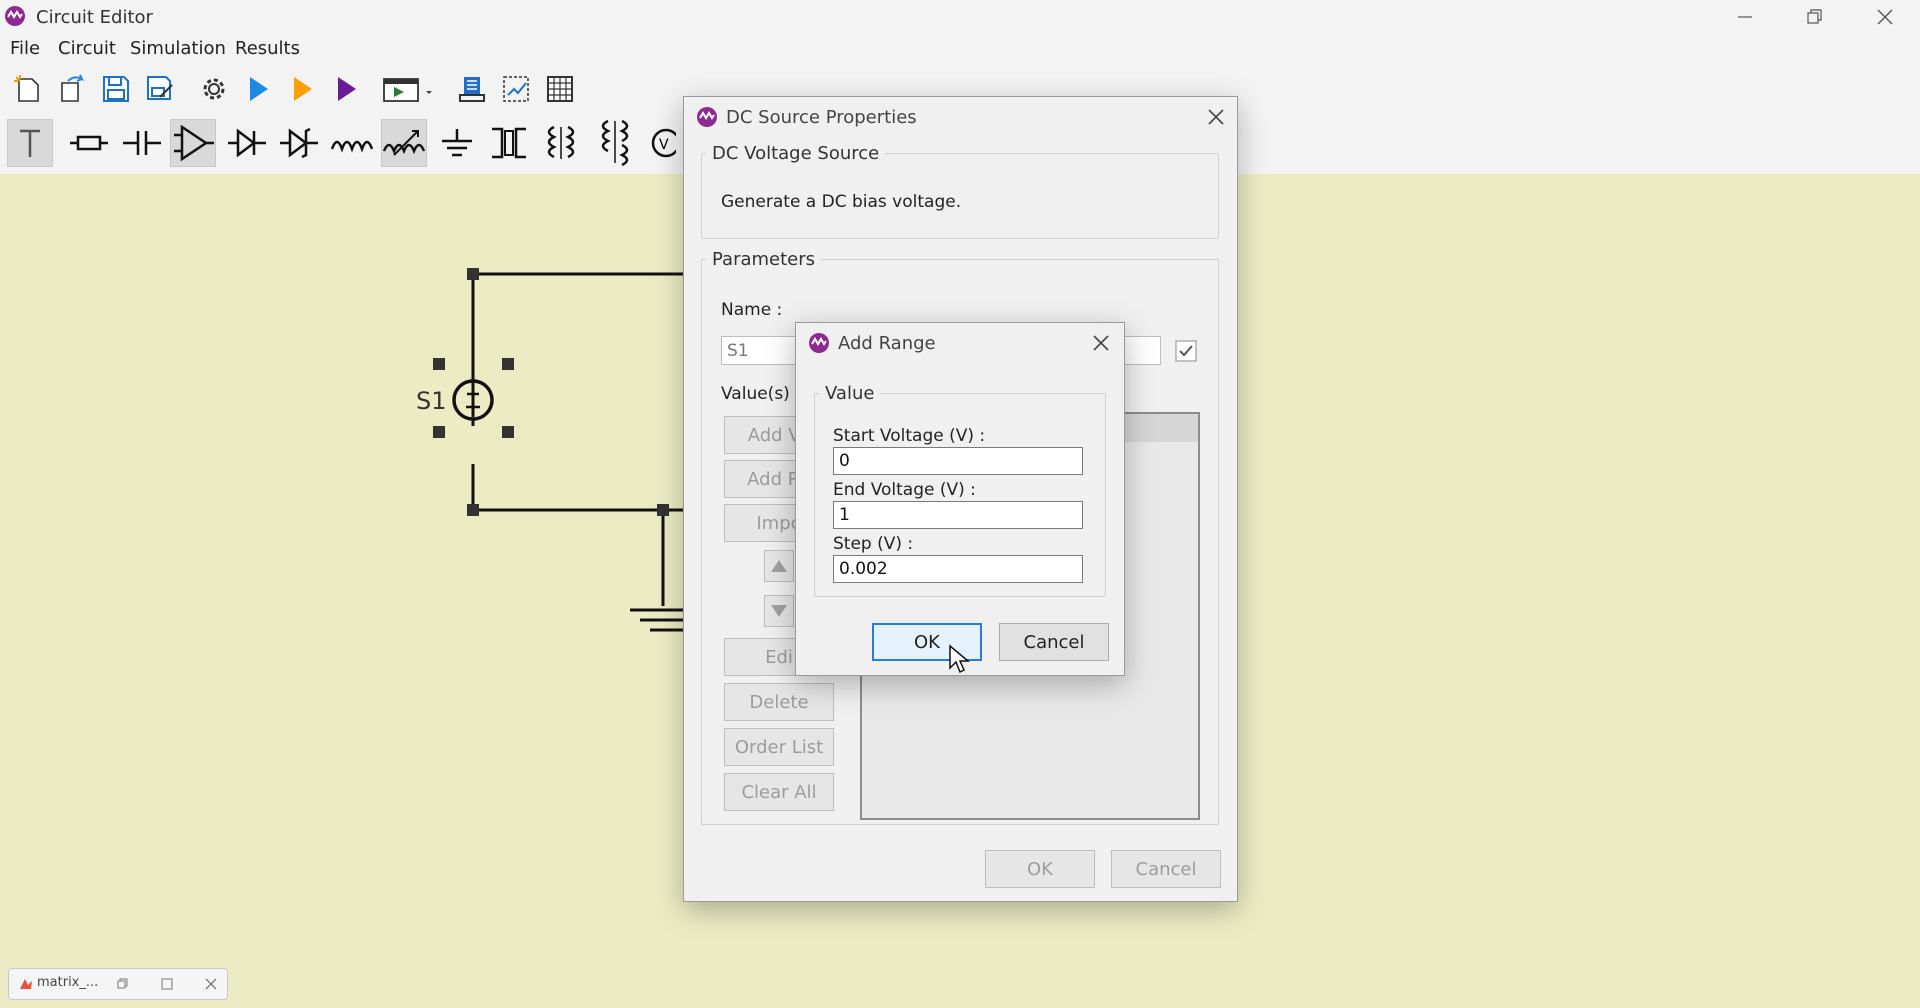 The height and width of the screenshot is (1008, 1920). I want to click on resistor-icon, so click(89, 143).